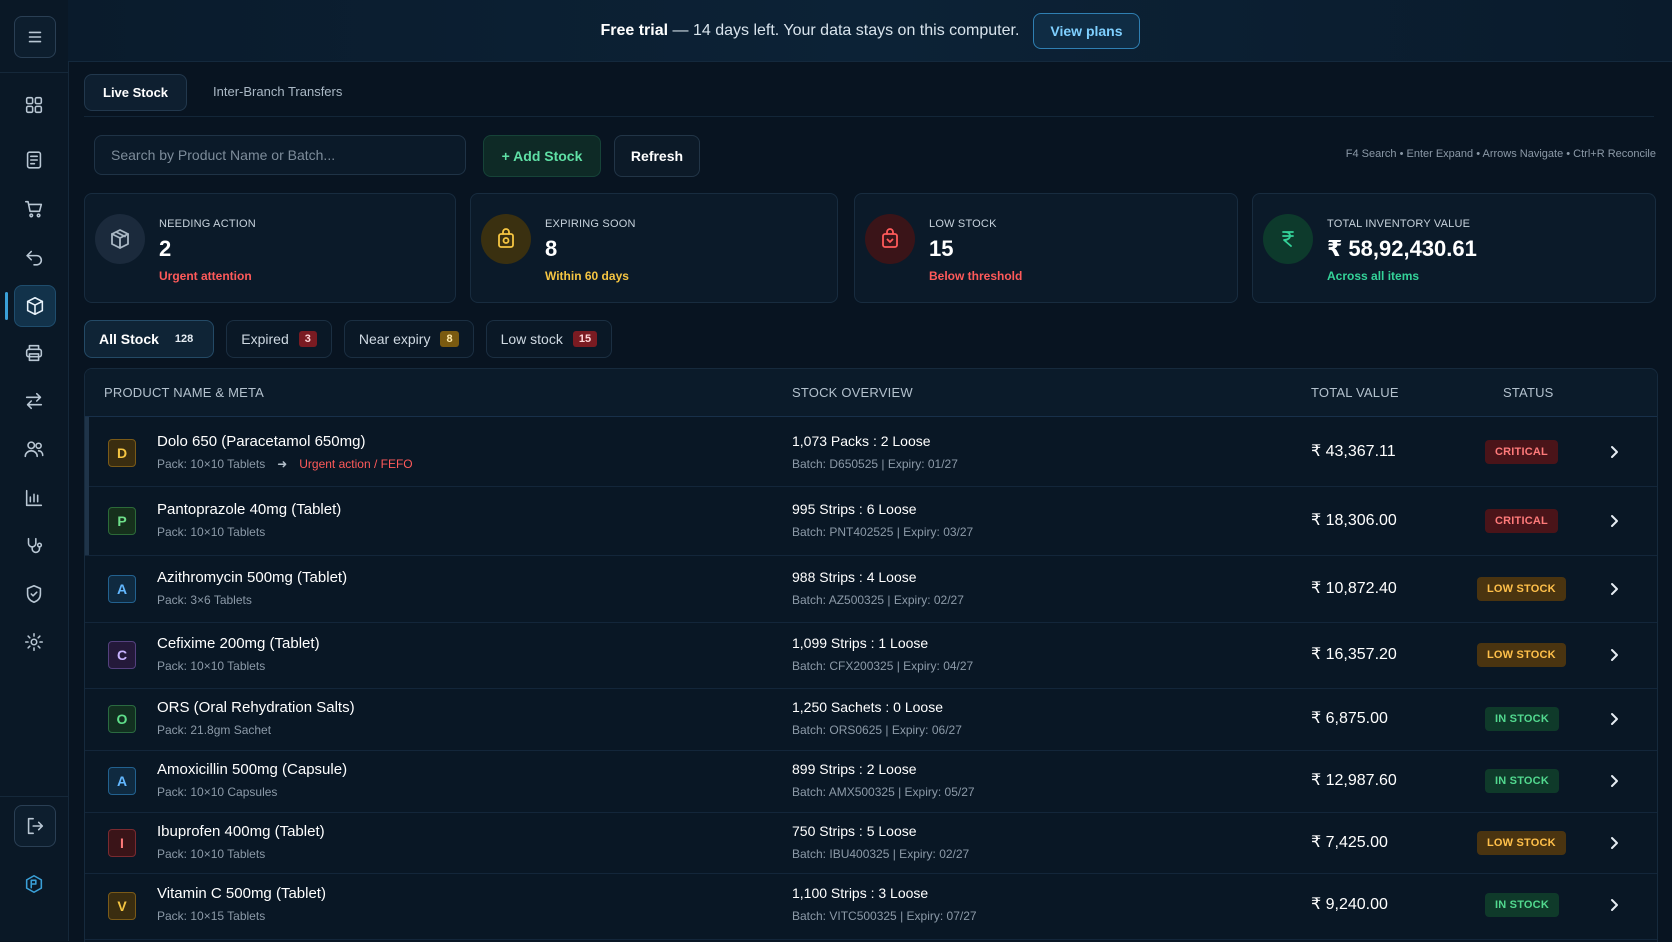  What do you see at coordinates (852, 392) in the screenshot?
I see `column-header-stock: STOCK OVERVIEW` at bounding box center [852, 392].